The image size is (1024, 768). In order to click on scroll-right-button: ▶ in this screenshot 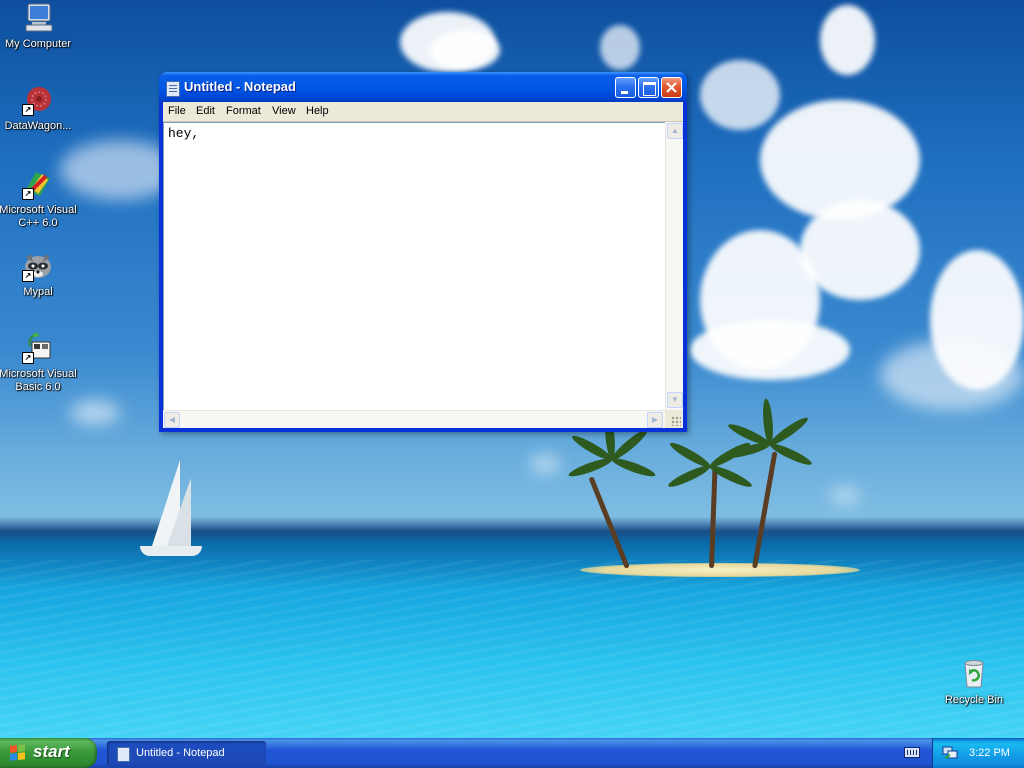, I will do `click(655, 420)`.